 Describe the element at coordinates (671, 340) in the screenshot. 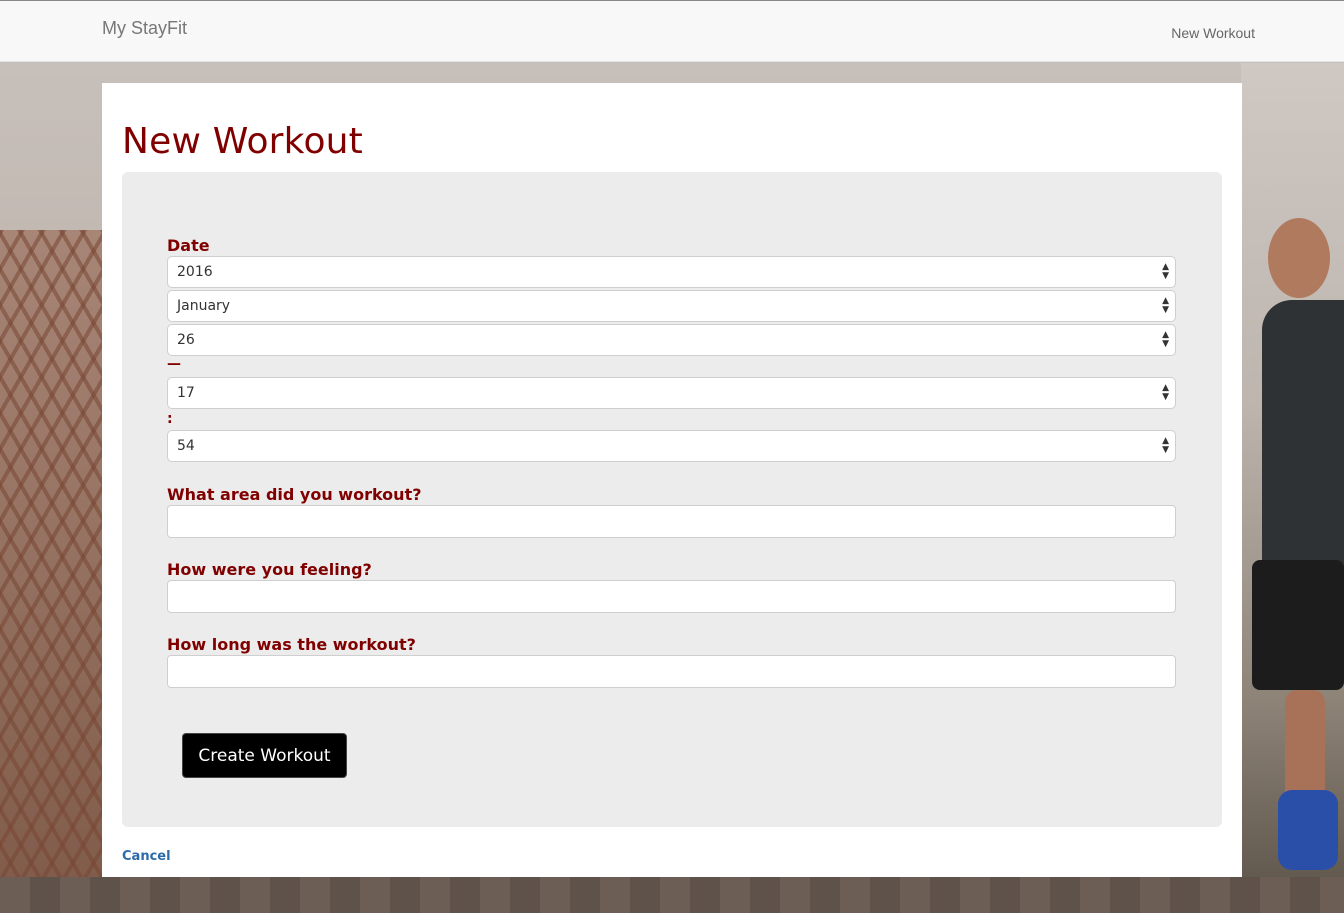

I see `day-select: 26 ▲ ▼` at that location.